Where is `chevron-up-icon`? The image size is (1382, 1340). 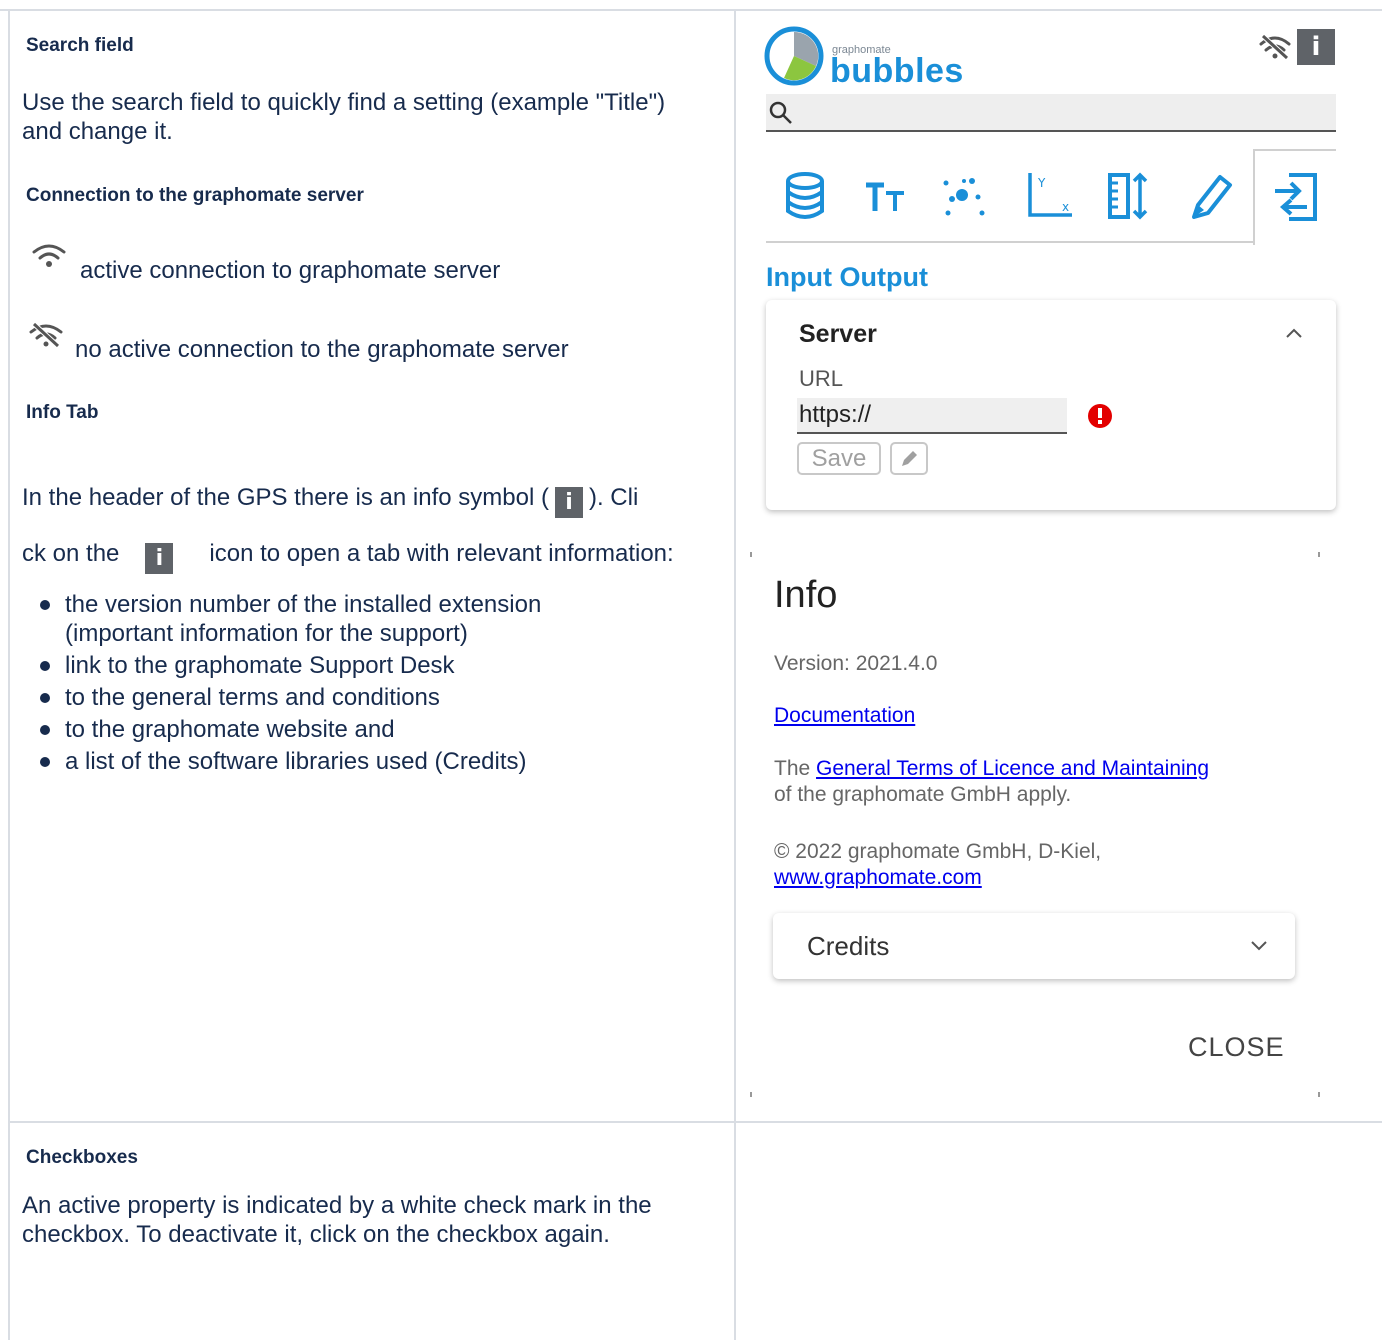
chevron-up-icon is located at coordinates (1294, 333).